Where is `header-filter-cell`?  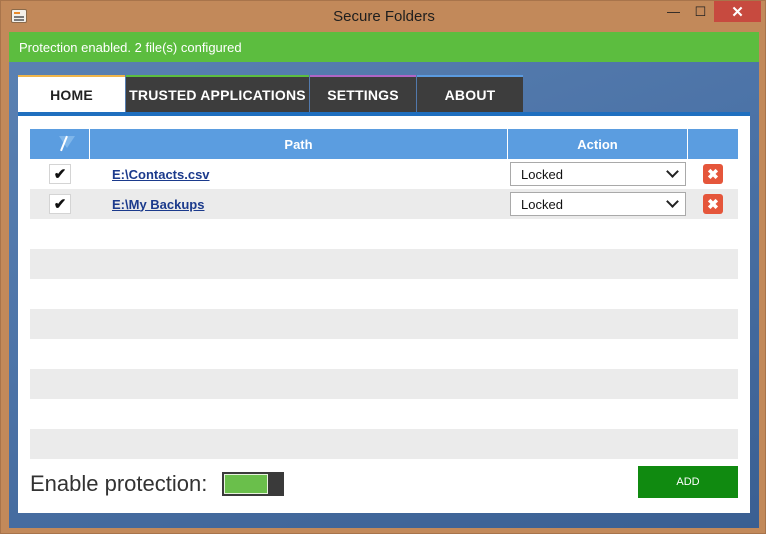
header-filter-cell is located at coordinates (60, 144).